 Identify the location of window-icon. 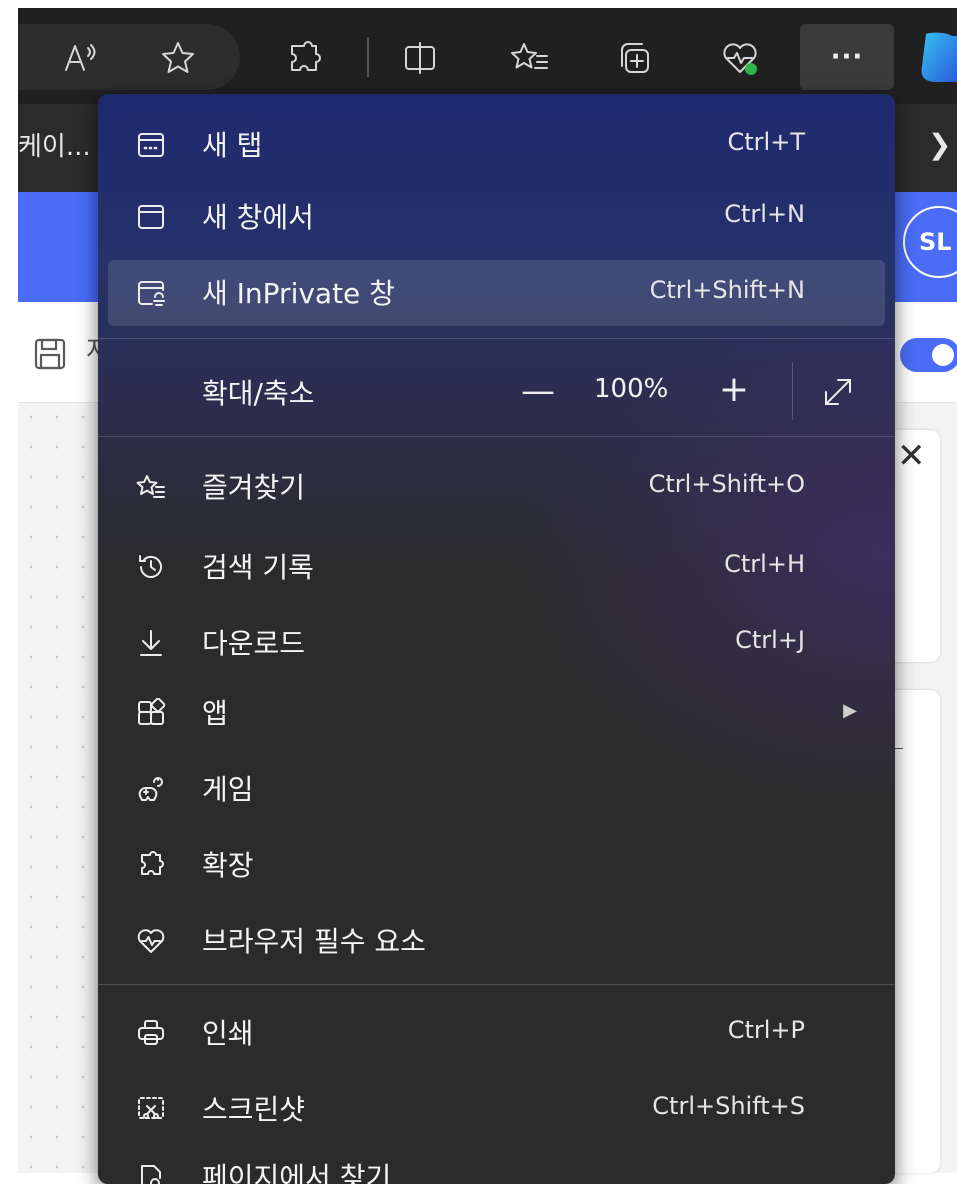
(151, 217).